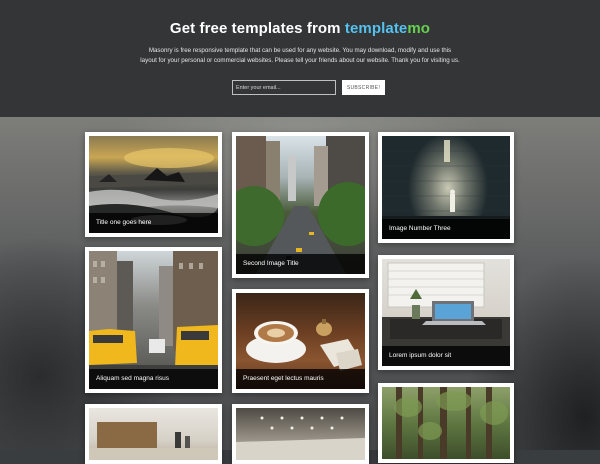 This screenshot has width=600, height=464. I want to click on cafe-tables-art, so click(153, 441).